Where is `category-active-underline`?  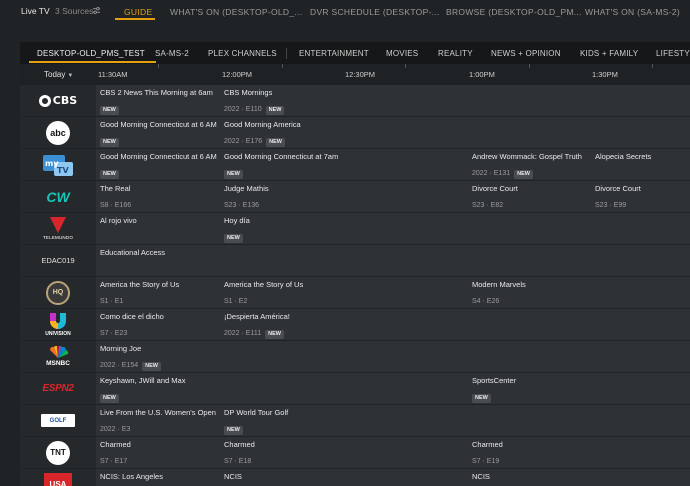 category-active-underline is located at coordinates (92, 62).